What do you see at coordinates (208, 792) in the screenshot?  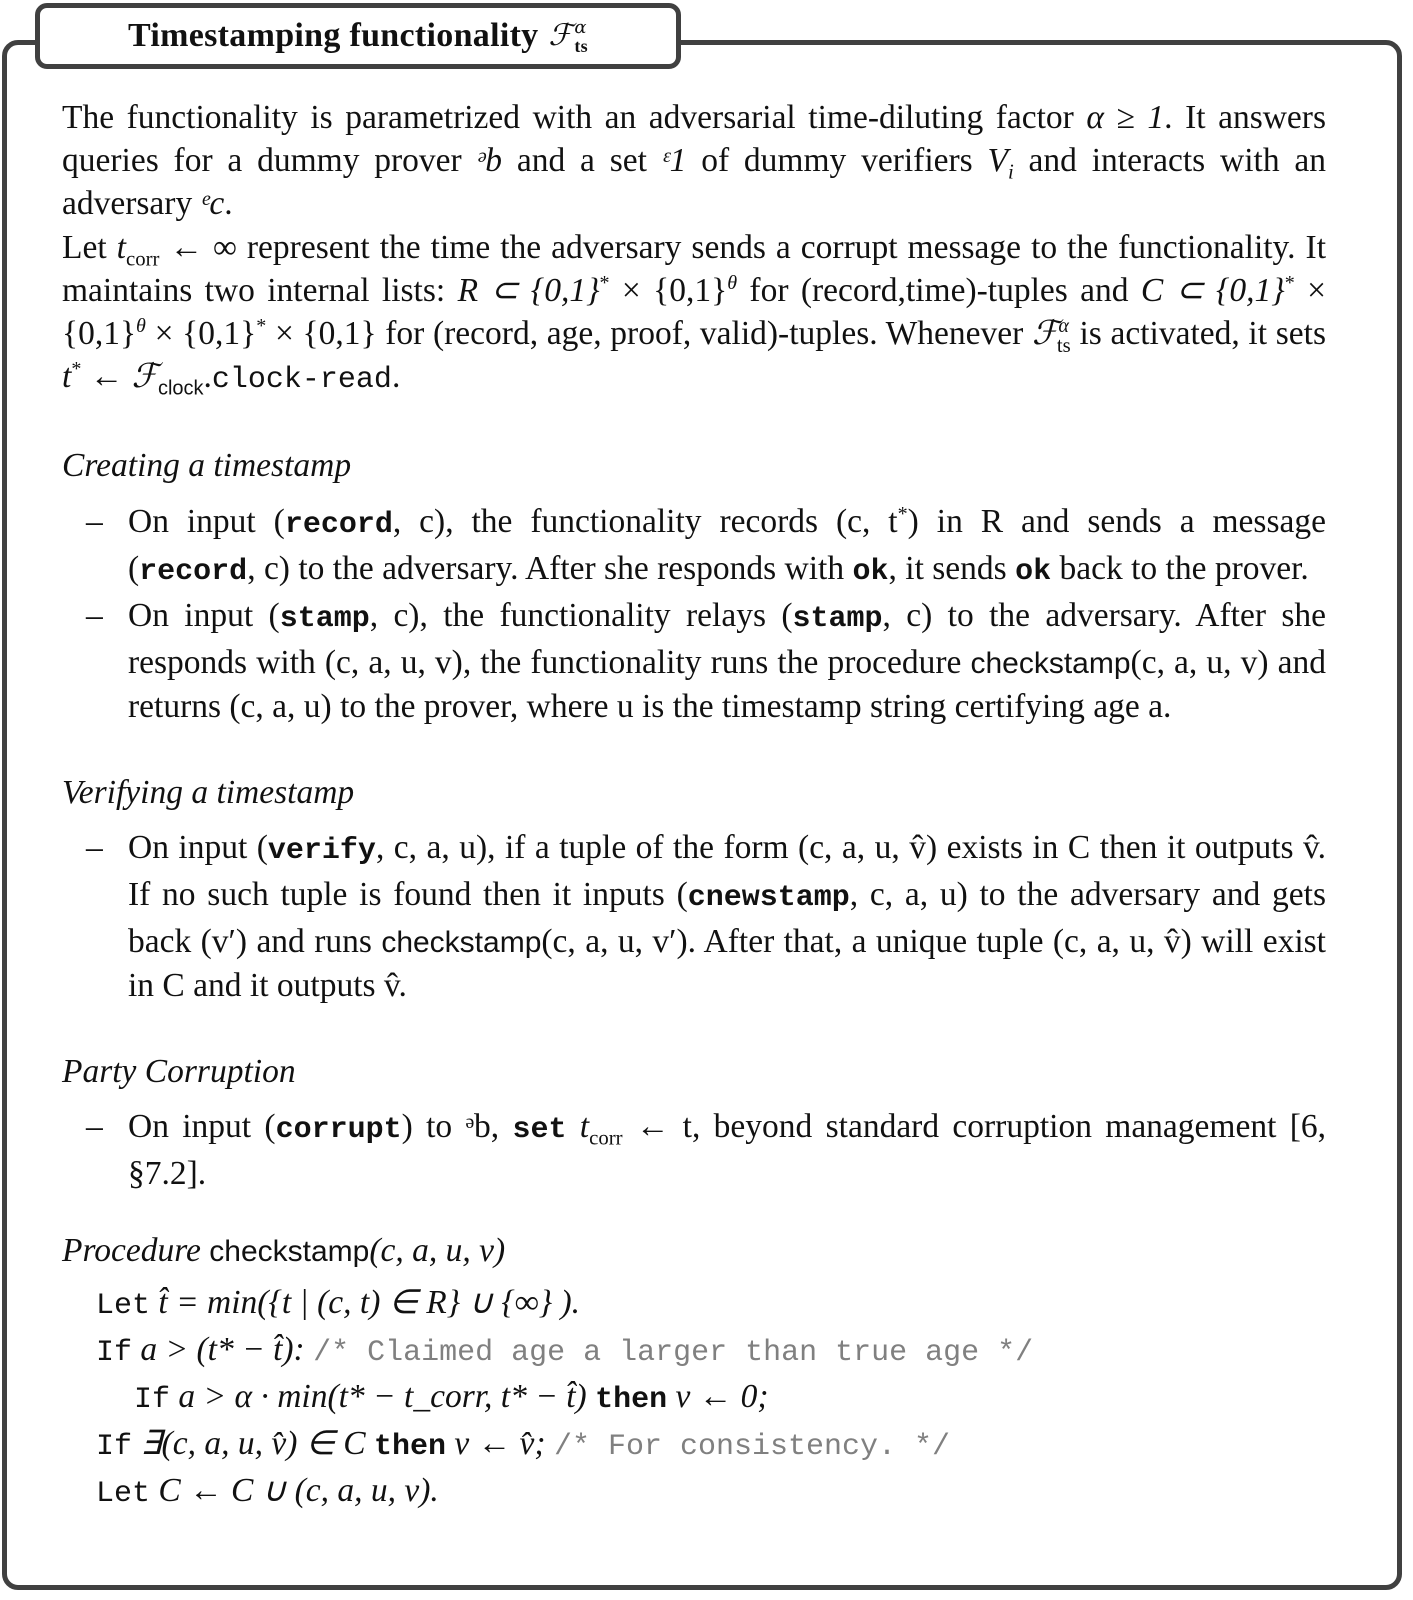 I see `section-heading-verifying: Verifying a timestamp` at bounding box center [208, 792].